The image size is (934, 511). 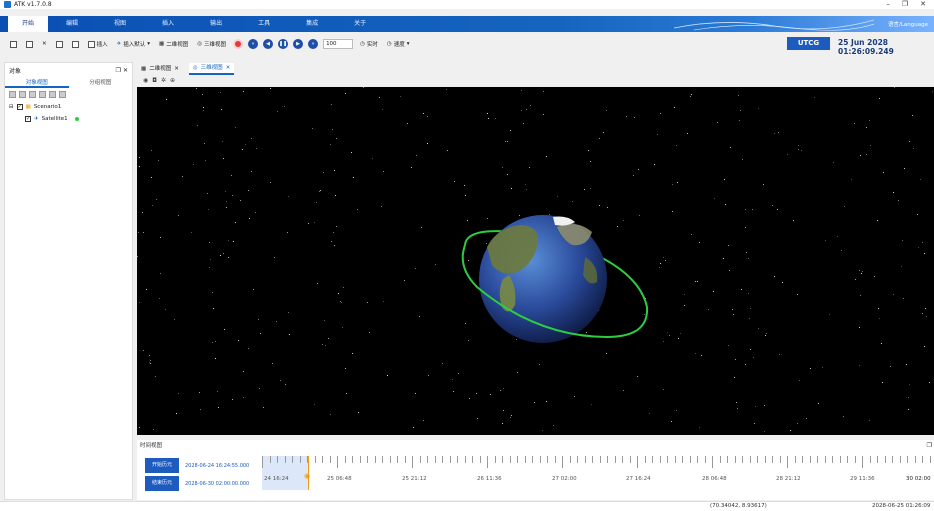 What do you see at coordinates (133, 44) in the screenshot?
I see `insert-default-button: ✈ 插入默认 ▾` at bounding box center [133, 44].